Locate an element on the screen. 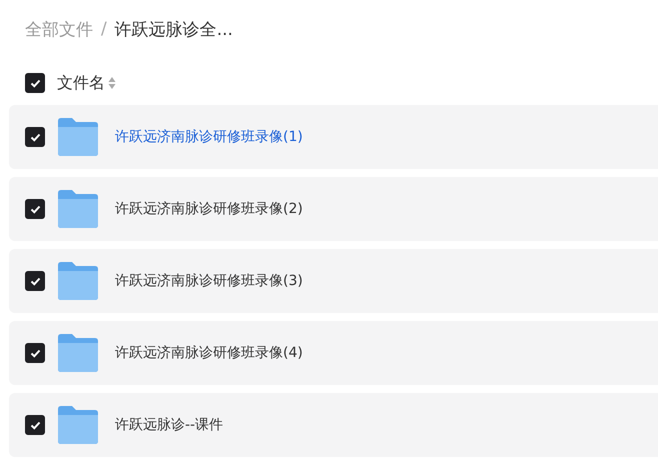 The image size is (658, 472). file-row: 许跃远济南脉诊研修班录像(1) is located at coordinates (333, 137).